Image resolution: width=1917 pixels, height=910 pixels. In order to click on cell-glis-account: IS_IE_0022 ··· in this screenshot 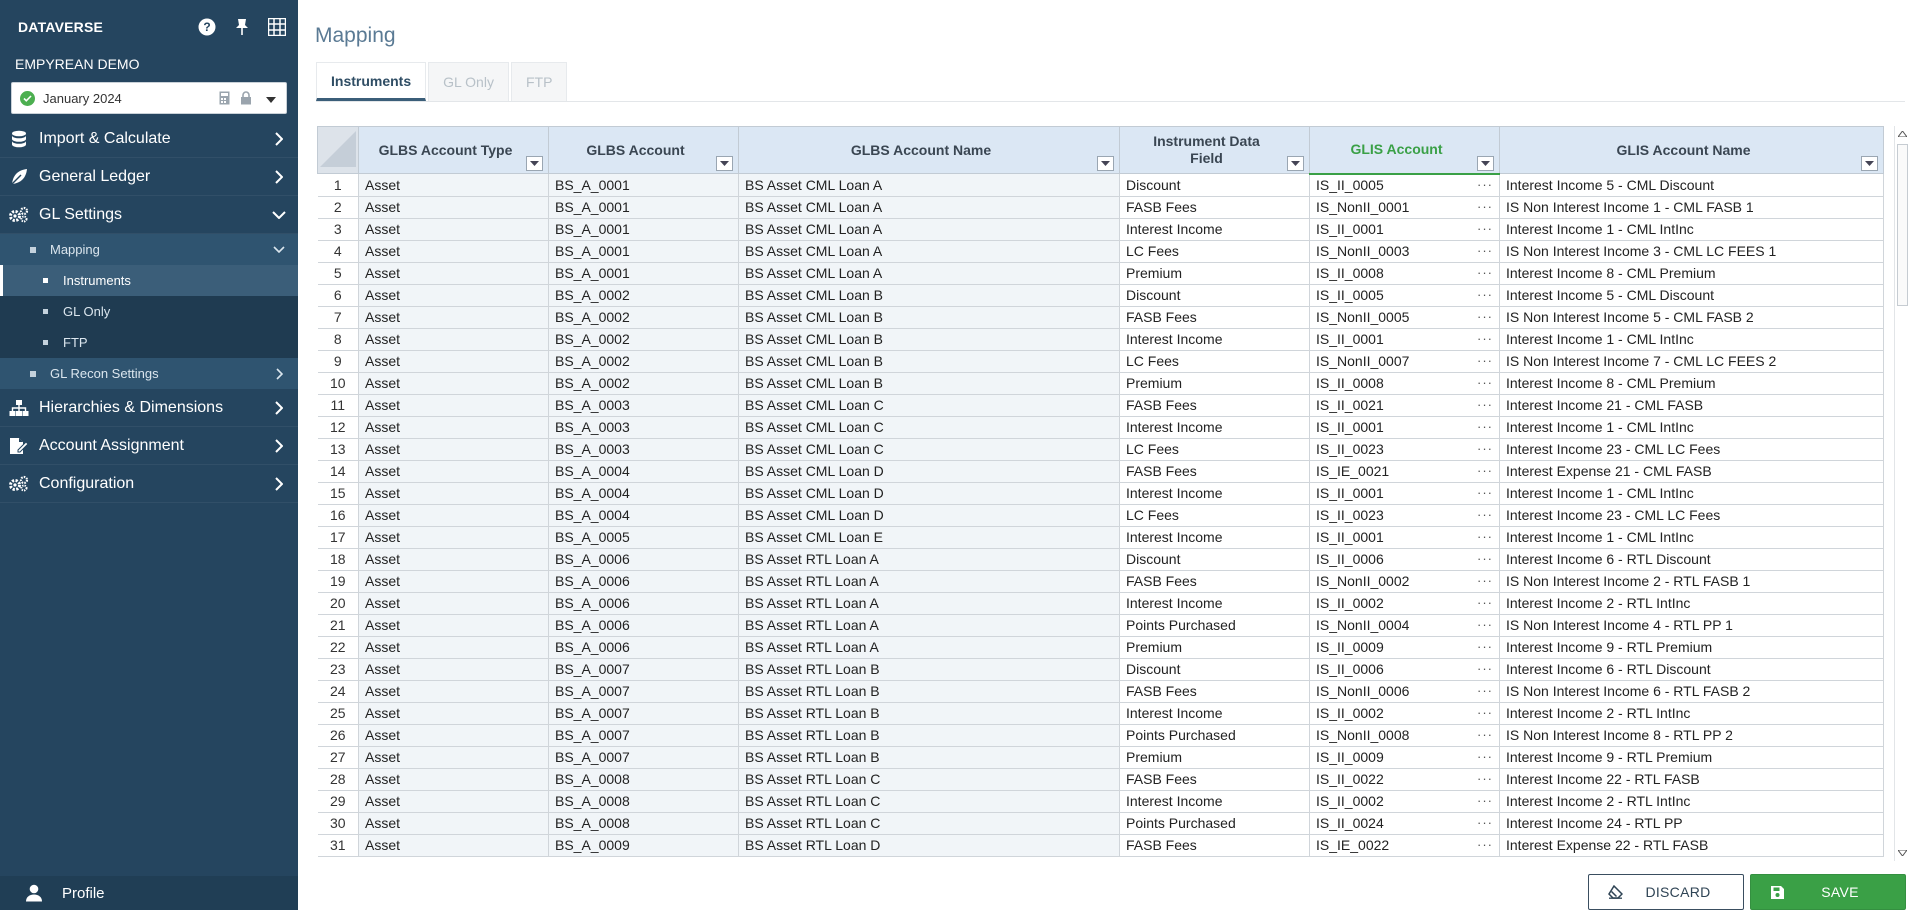, I will do `click(1404, 845)`.